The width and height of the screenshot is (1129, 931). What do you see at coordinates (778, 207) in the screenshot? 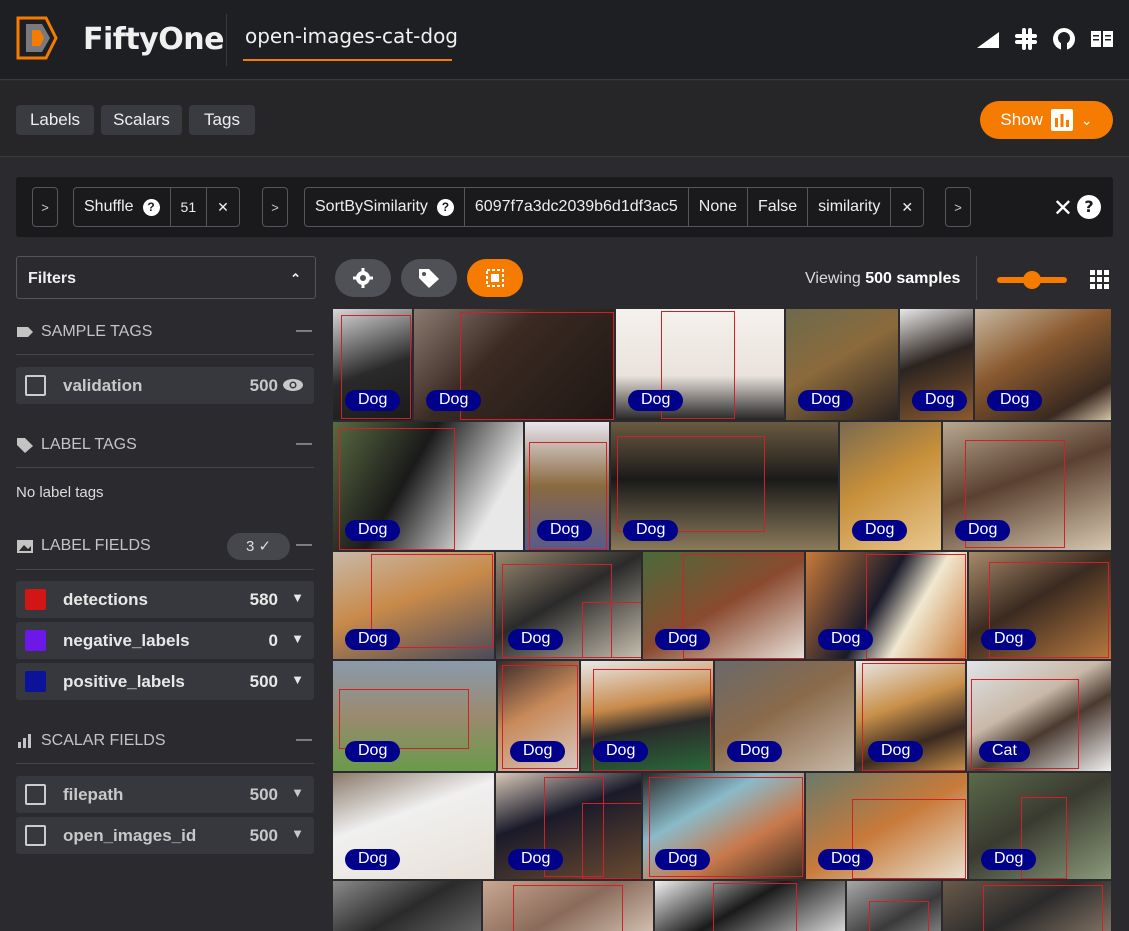
I see `stage-param-reverse: False` at bounding box center [778, 207].